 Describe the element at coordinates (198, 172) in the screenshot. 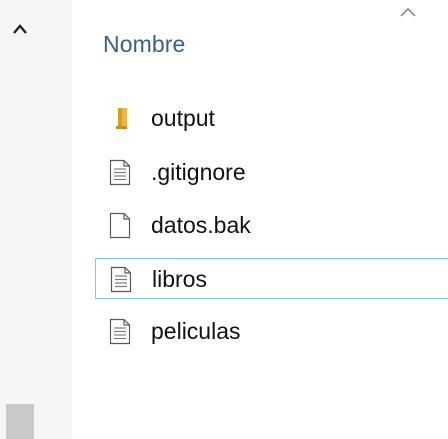

I see `file-name: .gitignore` at that location.